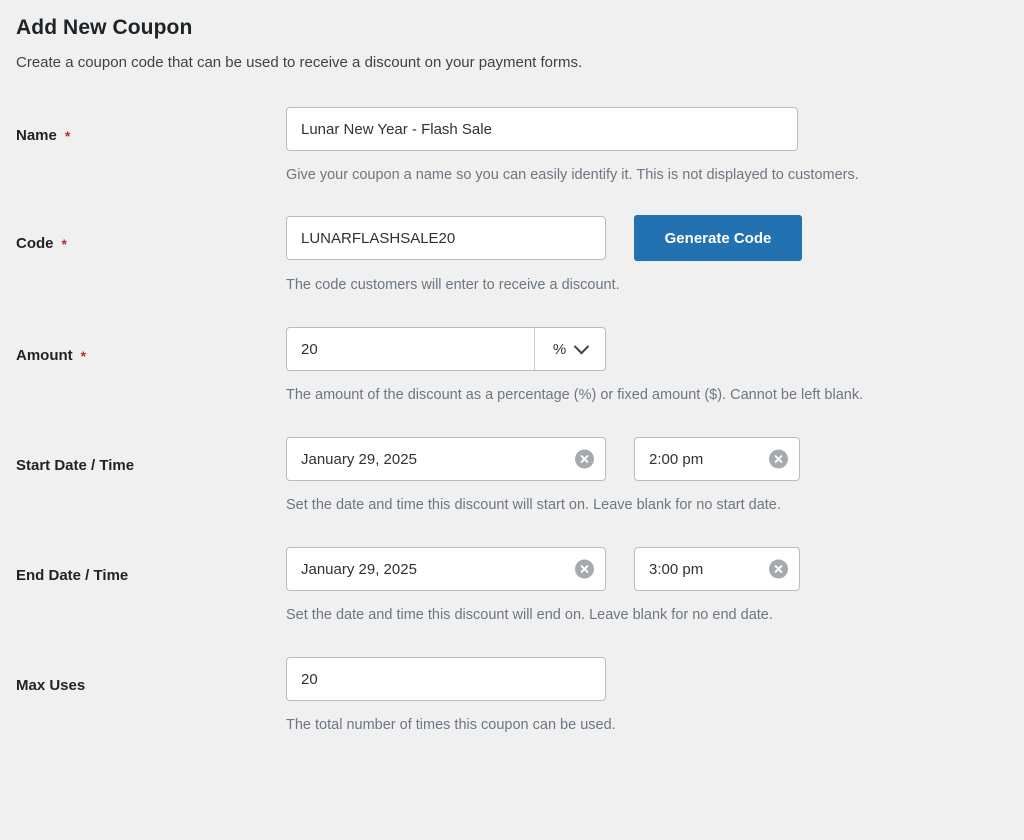  I want to click on label-amount-text: Amount, so click(44, 355).